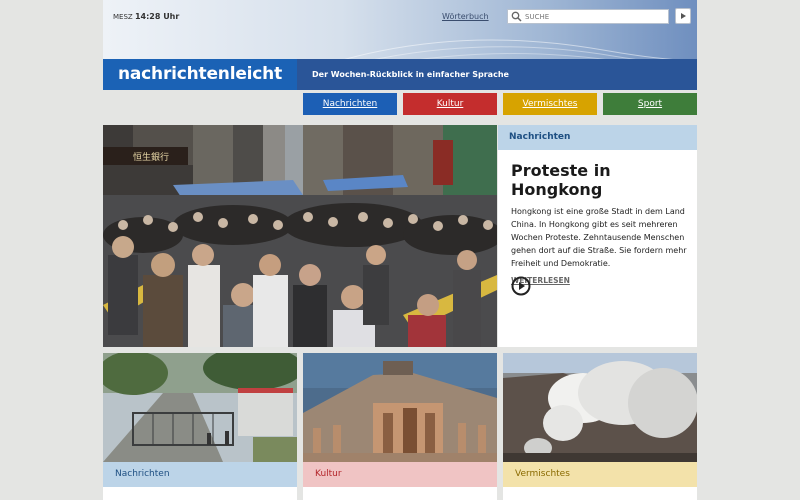 Image resolution: width=800 pixels, height=500 pixels. Describe the element at coordinates (516, 16) in the screenshot. I see `search-icon` at that location.